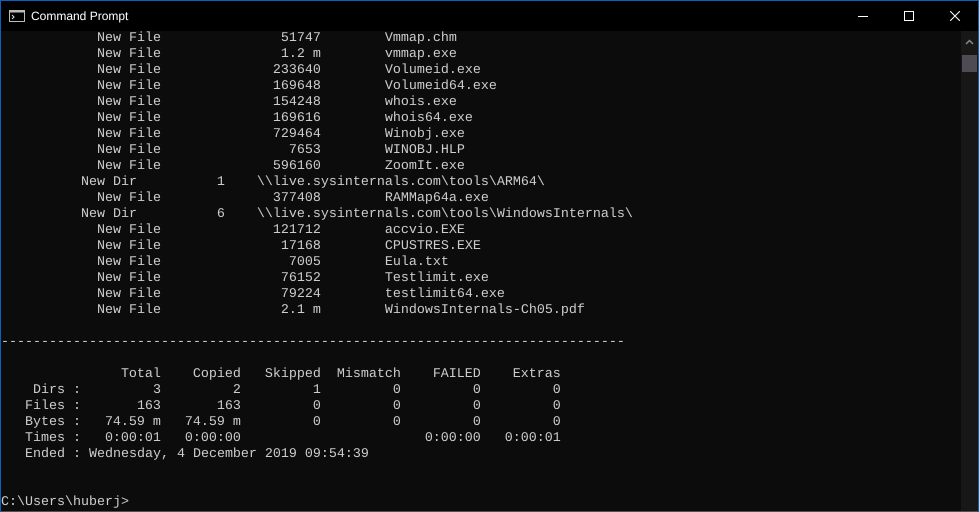 The width and height of the screenshot is (979, 512). Describe the element at coordinates (432, 247) in the screenshot. I see `file-name: CPUSTRES.EXE` at that location.